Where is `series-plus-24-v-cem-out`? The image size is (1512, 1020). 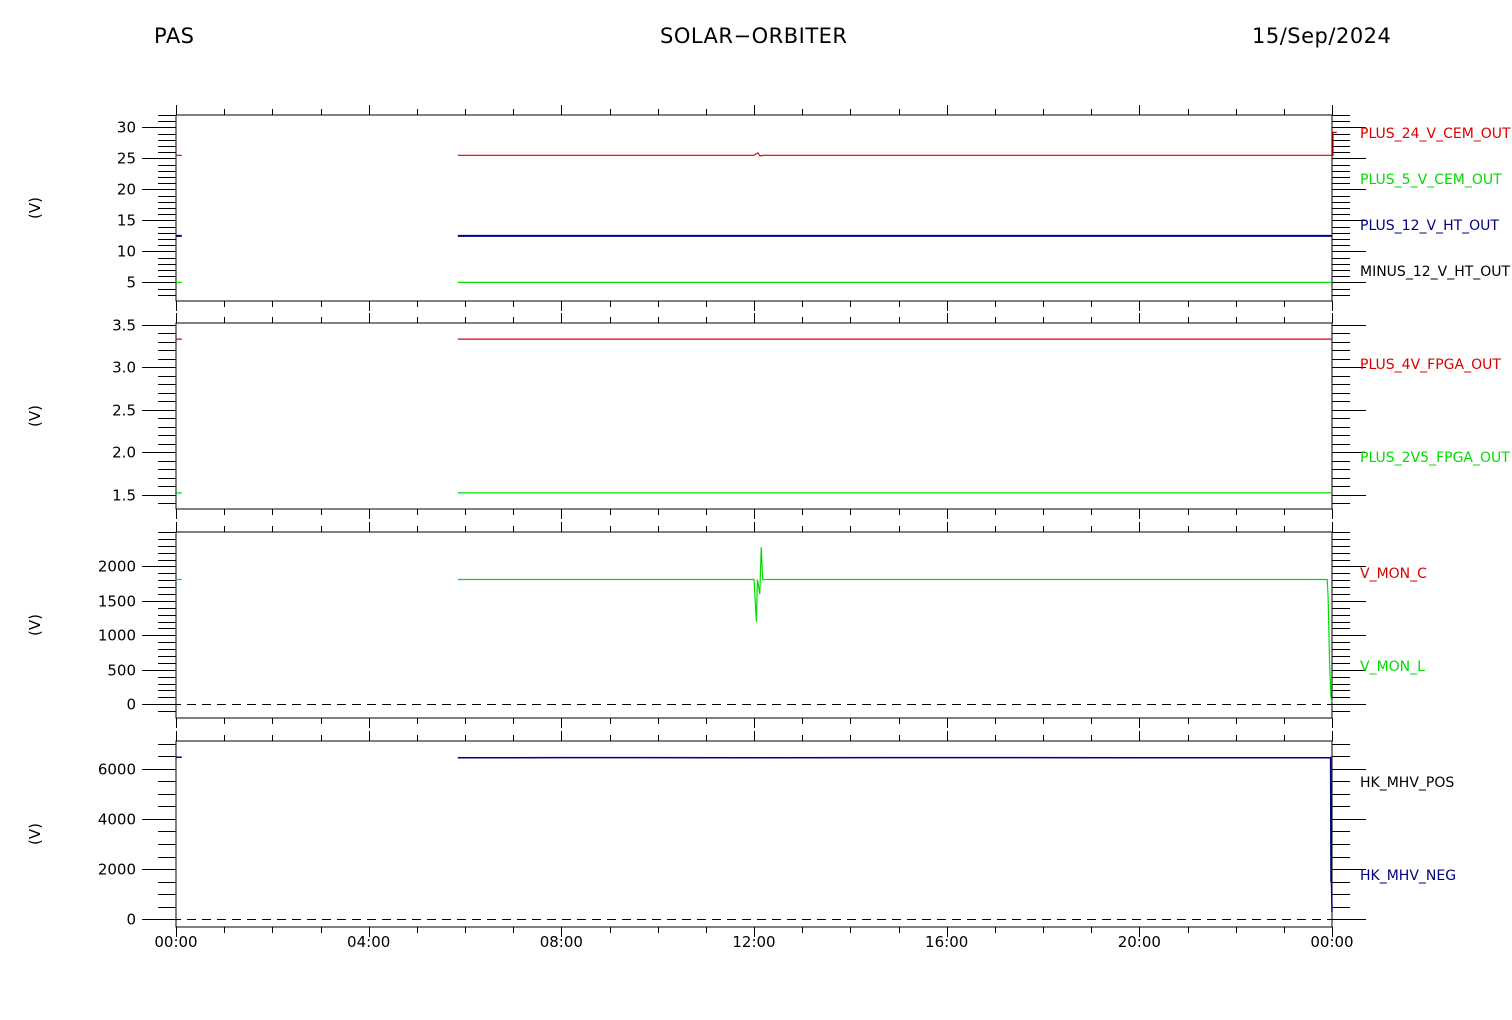 series-plus-24-v-cem-out is located at coordinates (756, 144).